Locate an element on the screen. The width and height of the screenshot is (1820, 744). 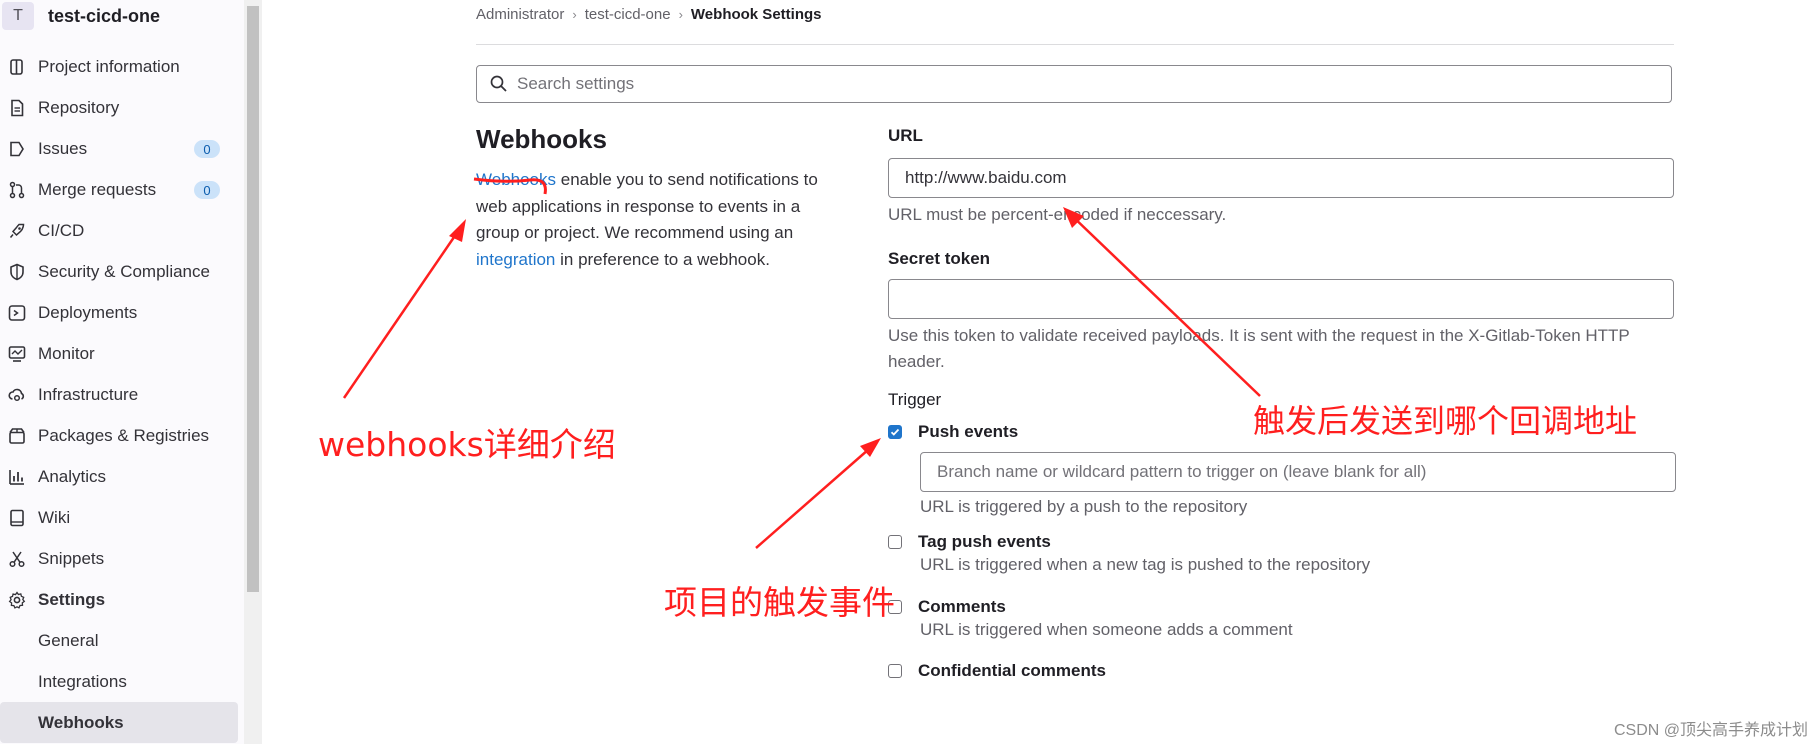
merge-requests-count-badge: 0 is located at coordinates (207, 190).